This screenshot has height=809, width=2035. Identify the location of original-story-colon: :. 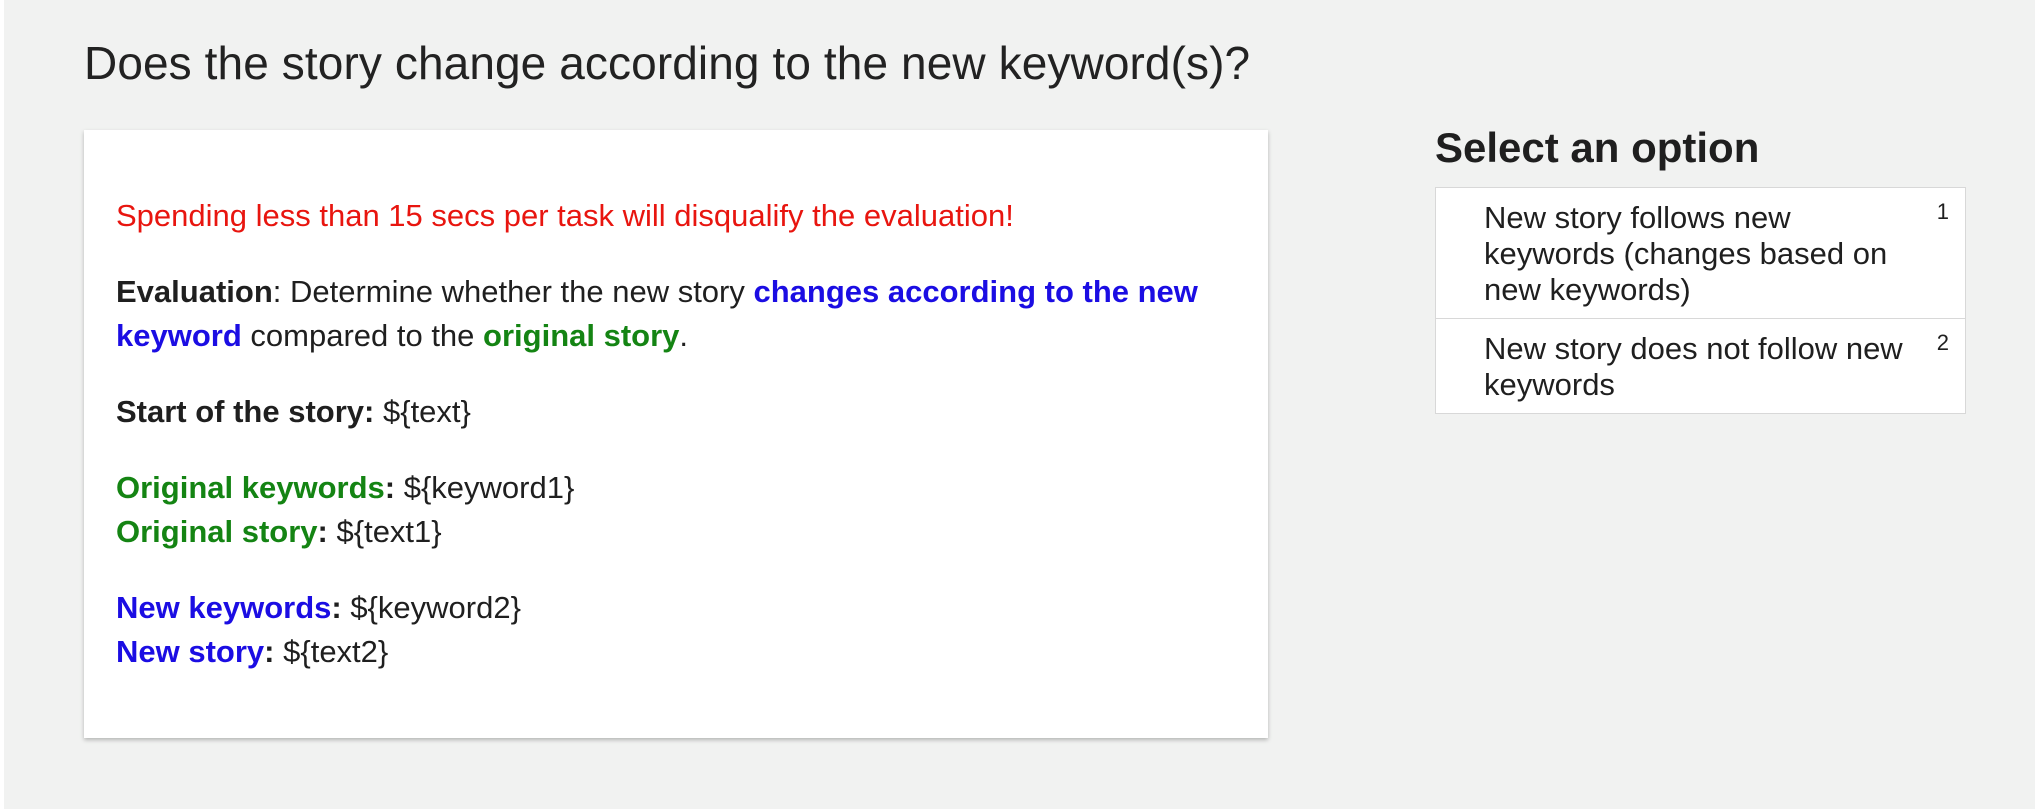
(322, 531).